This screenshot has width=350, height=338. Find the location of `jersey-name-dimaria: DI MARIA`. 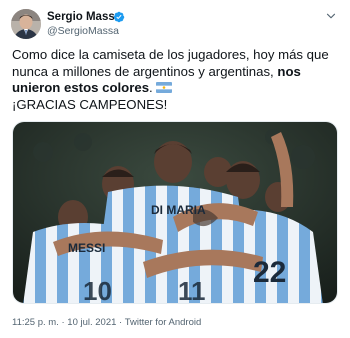

jersey-name-dimaria: DI MARIA is located at coordinates (178, 210).